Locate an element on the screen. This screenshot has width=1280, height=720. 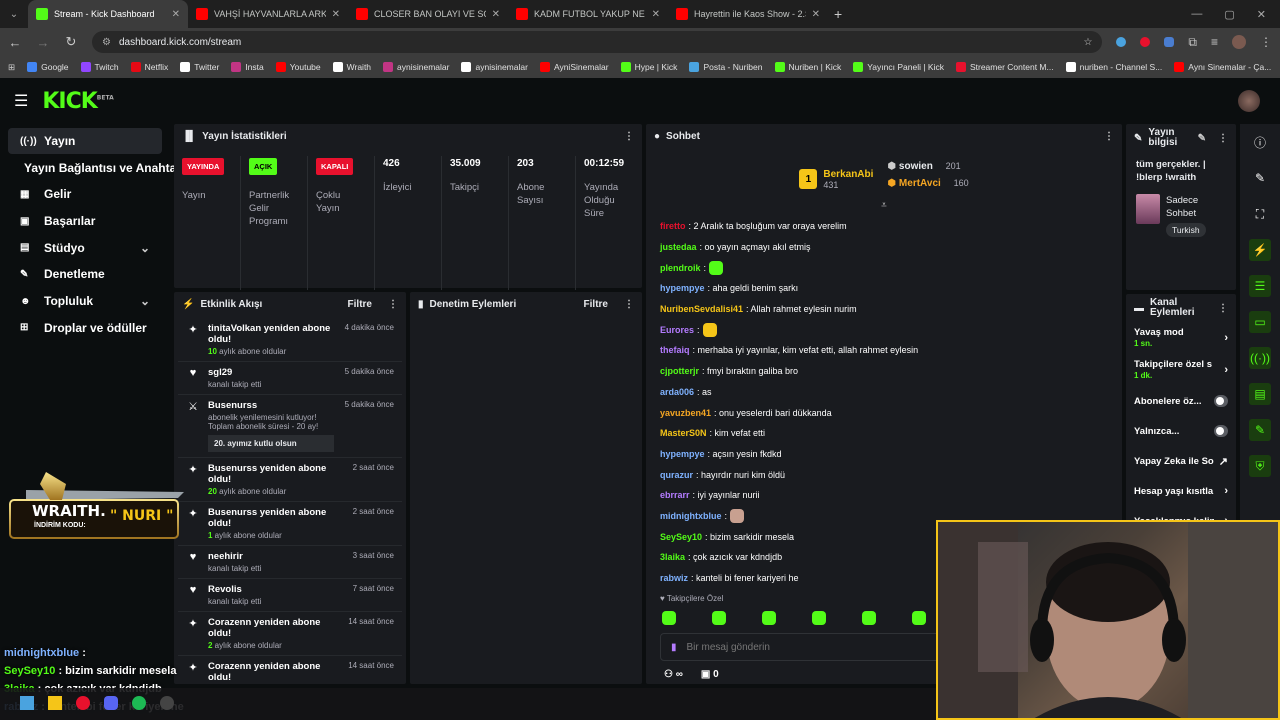
points-counter: ▣ 0 is located at coordinates (710, 674).